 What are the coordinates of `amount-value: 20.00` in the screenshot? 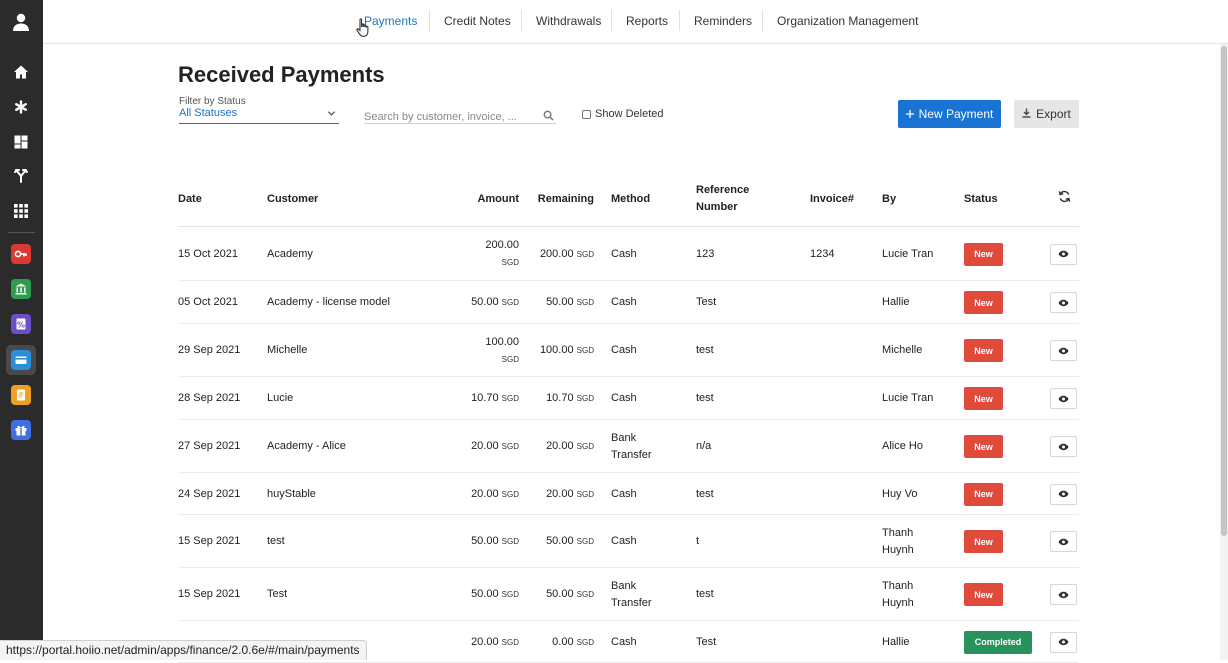 It's located at (485, 446).